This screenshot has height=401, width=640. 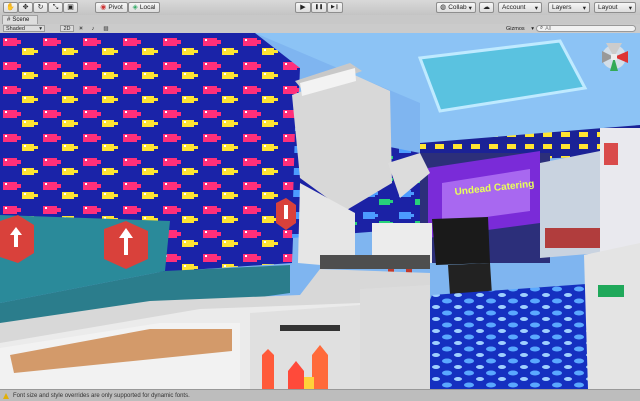 I want to click on stove-top, so click(x=375, y=262).